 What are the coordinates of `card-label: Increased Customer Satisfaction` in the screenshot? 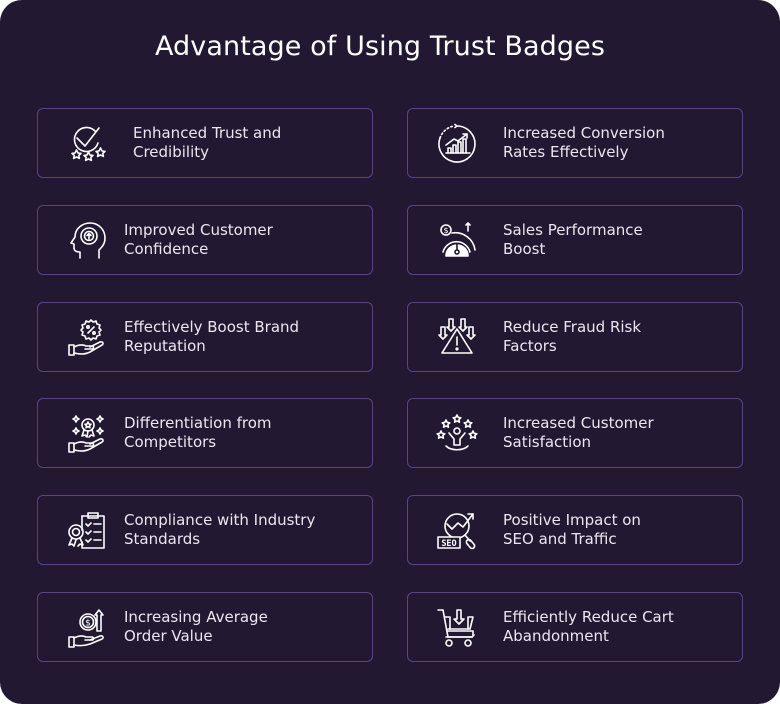 It's located at (623, 433).